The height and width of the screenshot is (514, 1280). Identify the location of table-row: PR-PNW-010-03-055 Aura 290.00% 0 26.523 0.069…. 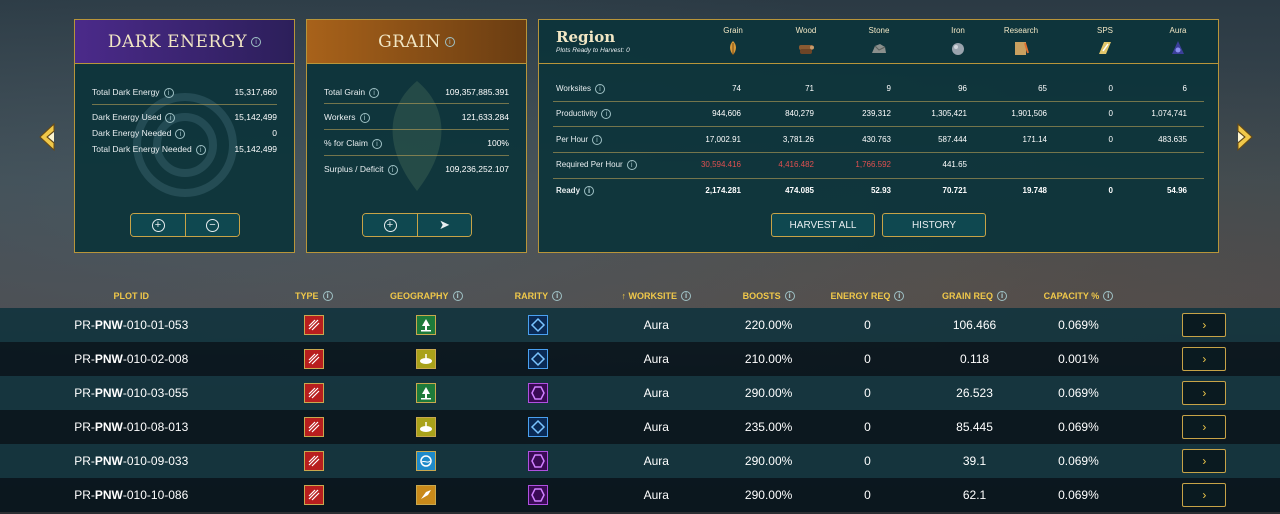
(640, 393).